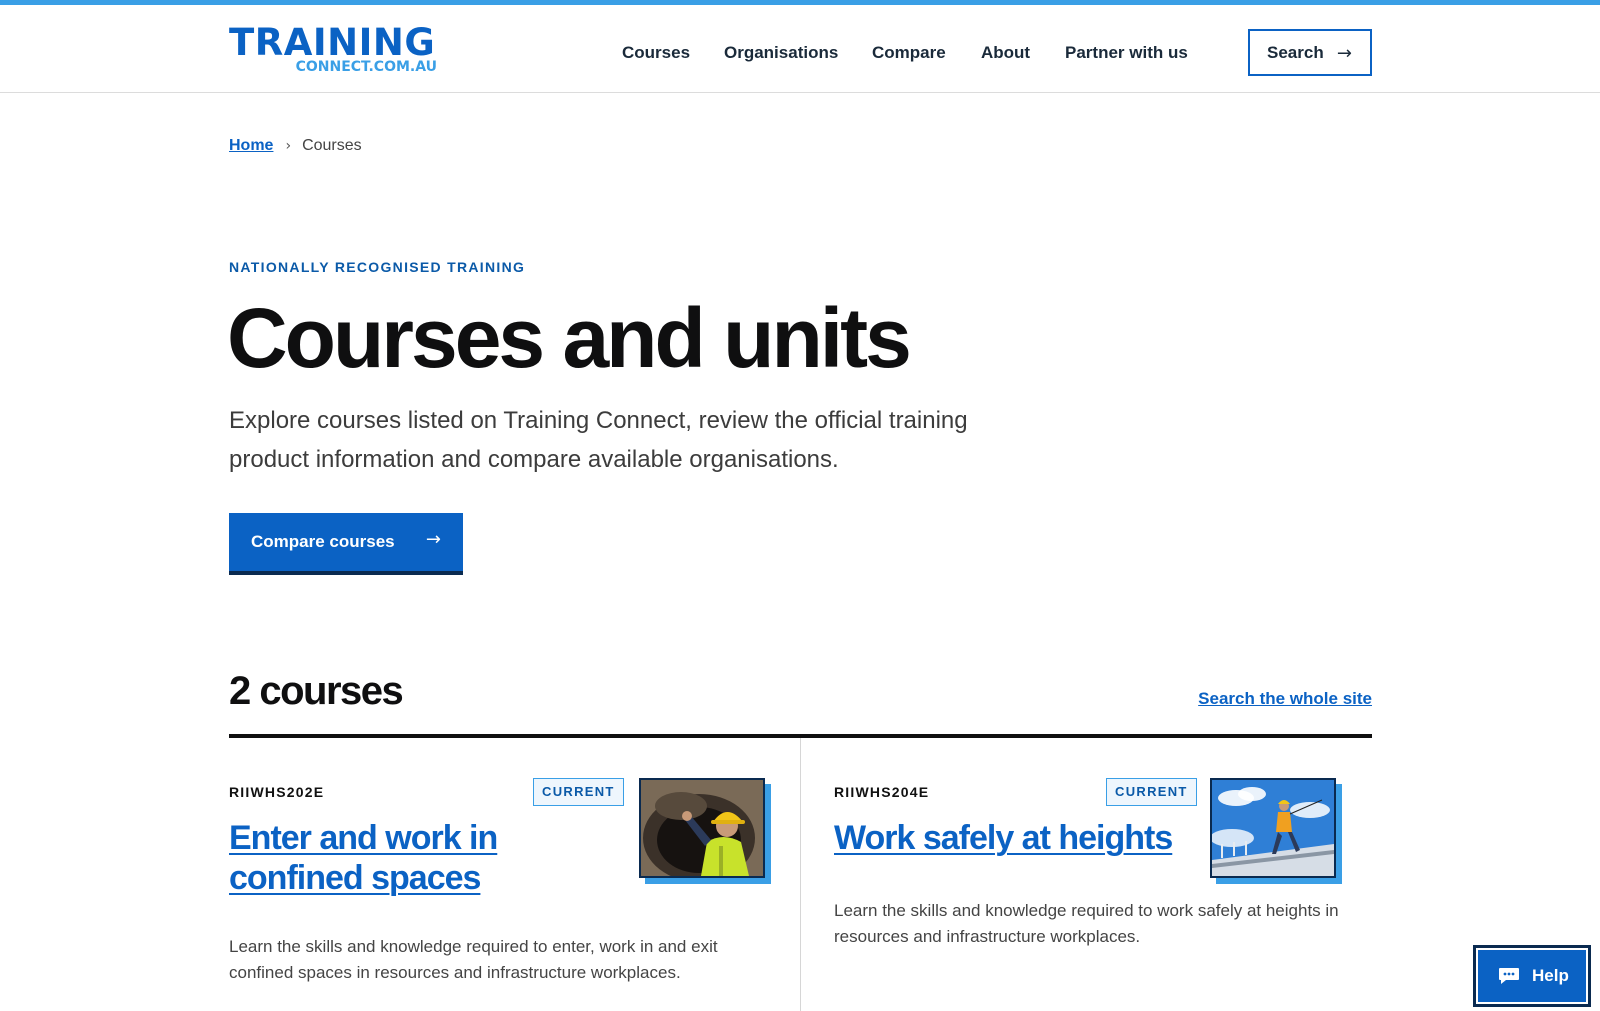  Describe the element at coordinates (394, 858) in the screenshot. I see `course-title-link: Enter and work in confined spaces` at that location.